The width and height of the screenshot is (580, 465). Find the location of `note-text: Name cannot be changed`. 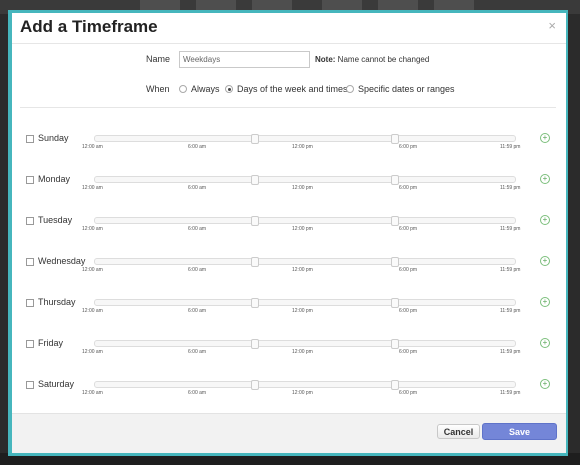

note-text: Name cannot be changed is located at coordinates (382, 59).